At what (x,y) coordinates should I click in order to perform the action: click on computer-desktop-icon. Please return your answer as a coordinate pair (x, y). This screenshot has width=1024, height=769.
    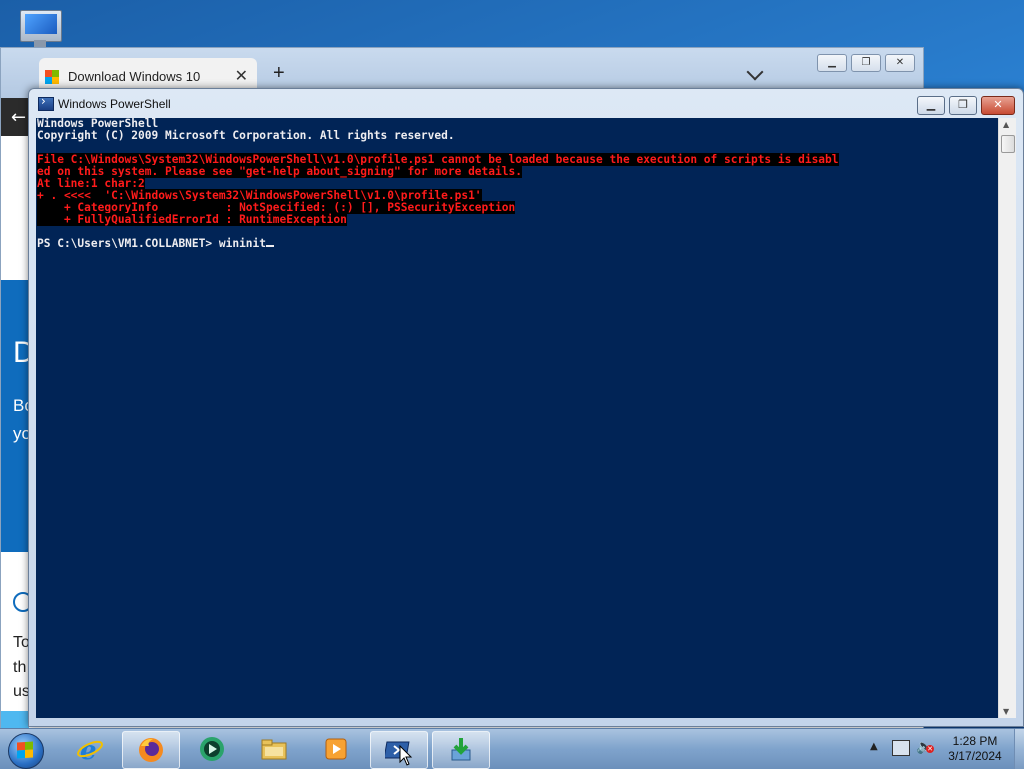
    Looking at the image, I should click on (39, 29).